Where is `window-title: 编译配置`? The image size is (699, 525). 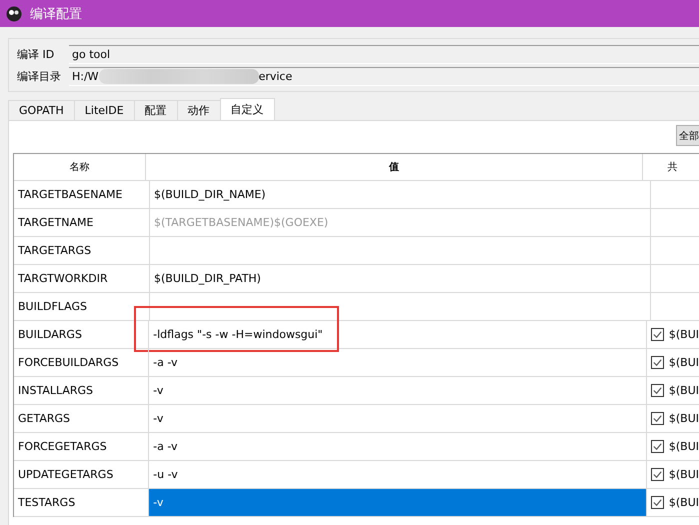
window-title: 编译配置 is located at coordinates (56, 14).